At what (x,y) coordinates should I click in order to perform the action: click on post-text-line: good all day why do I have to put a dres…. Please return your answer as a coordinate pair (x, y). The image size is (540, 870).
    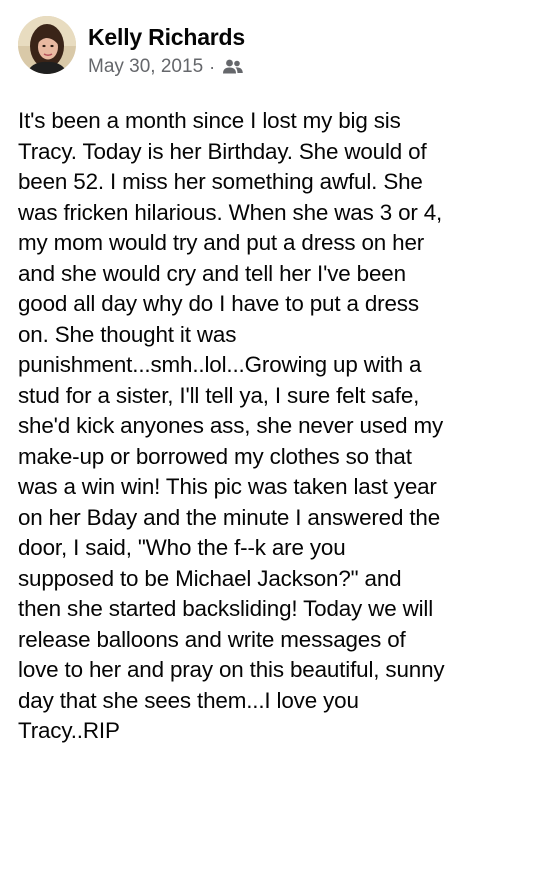
    Looking at the image, I should click on (218, 303).